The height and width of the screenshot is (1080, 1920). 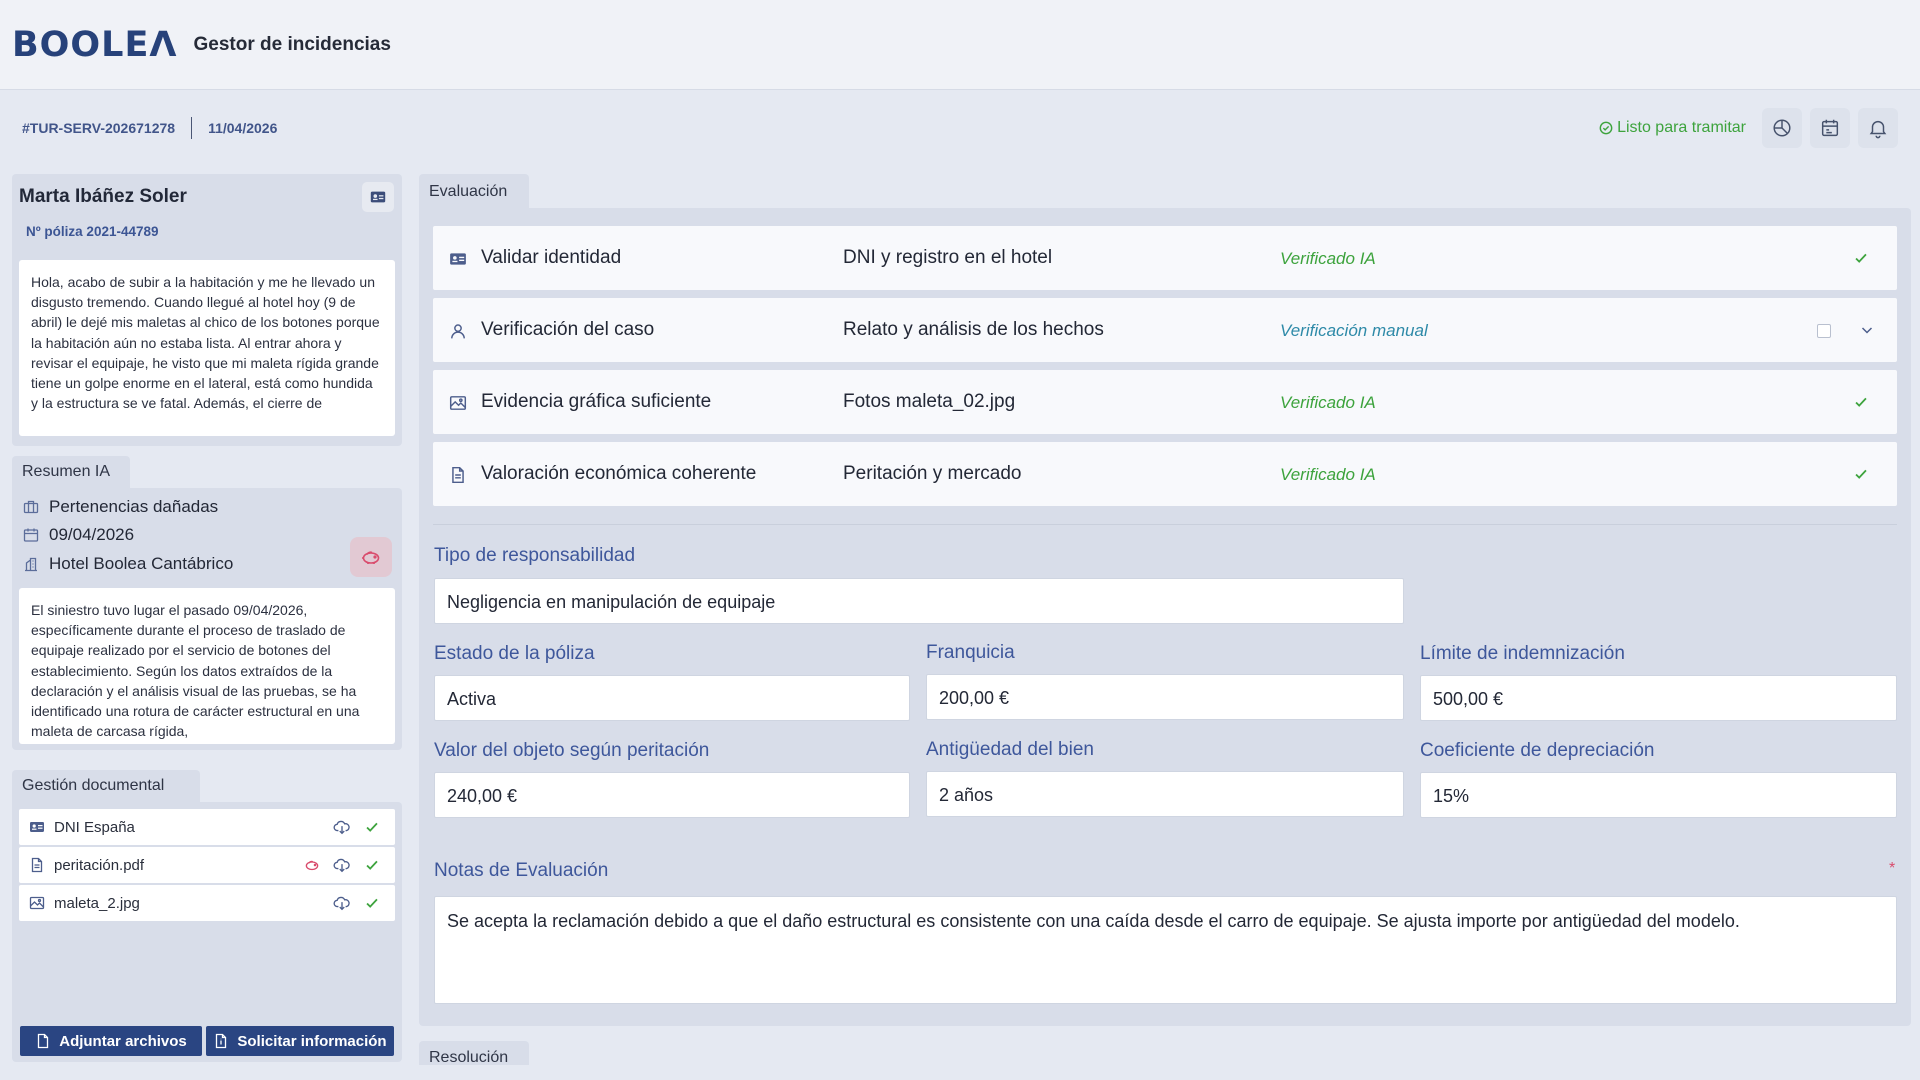 What do you see at coordinates (929, 401) in the screenshot?
I see `check-source: Fotos maleta_02.jpg` at bounding box center [929, 401].